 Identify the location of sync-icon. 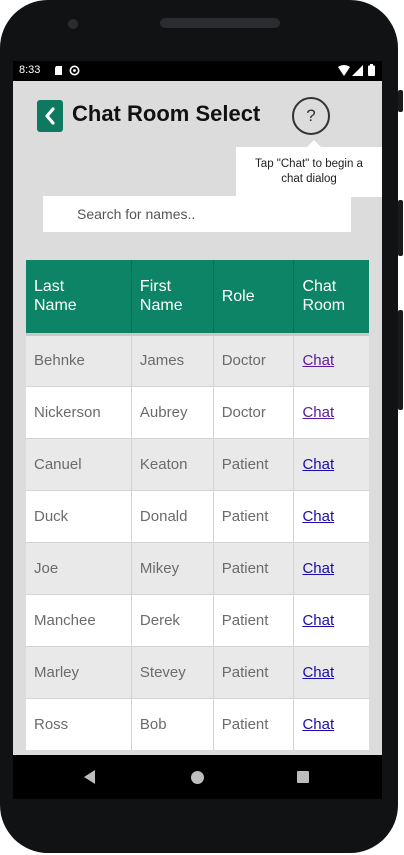
(74, 70).